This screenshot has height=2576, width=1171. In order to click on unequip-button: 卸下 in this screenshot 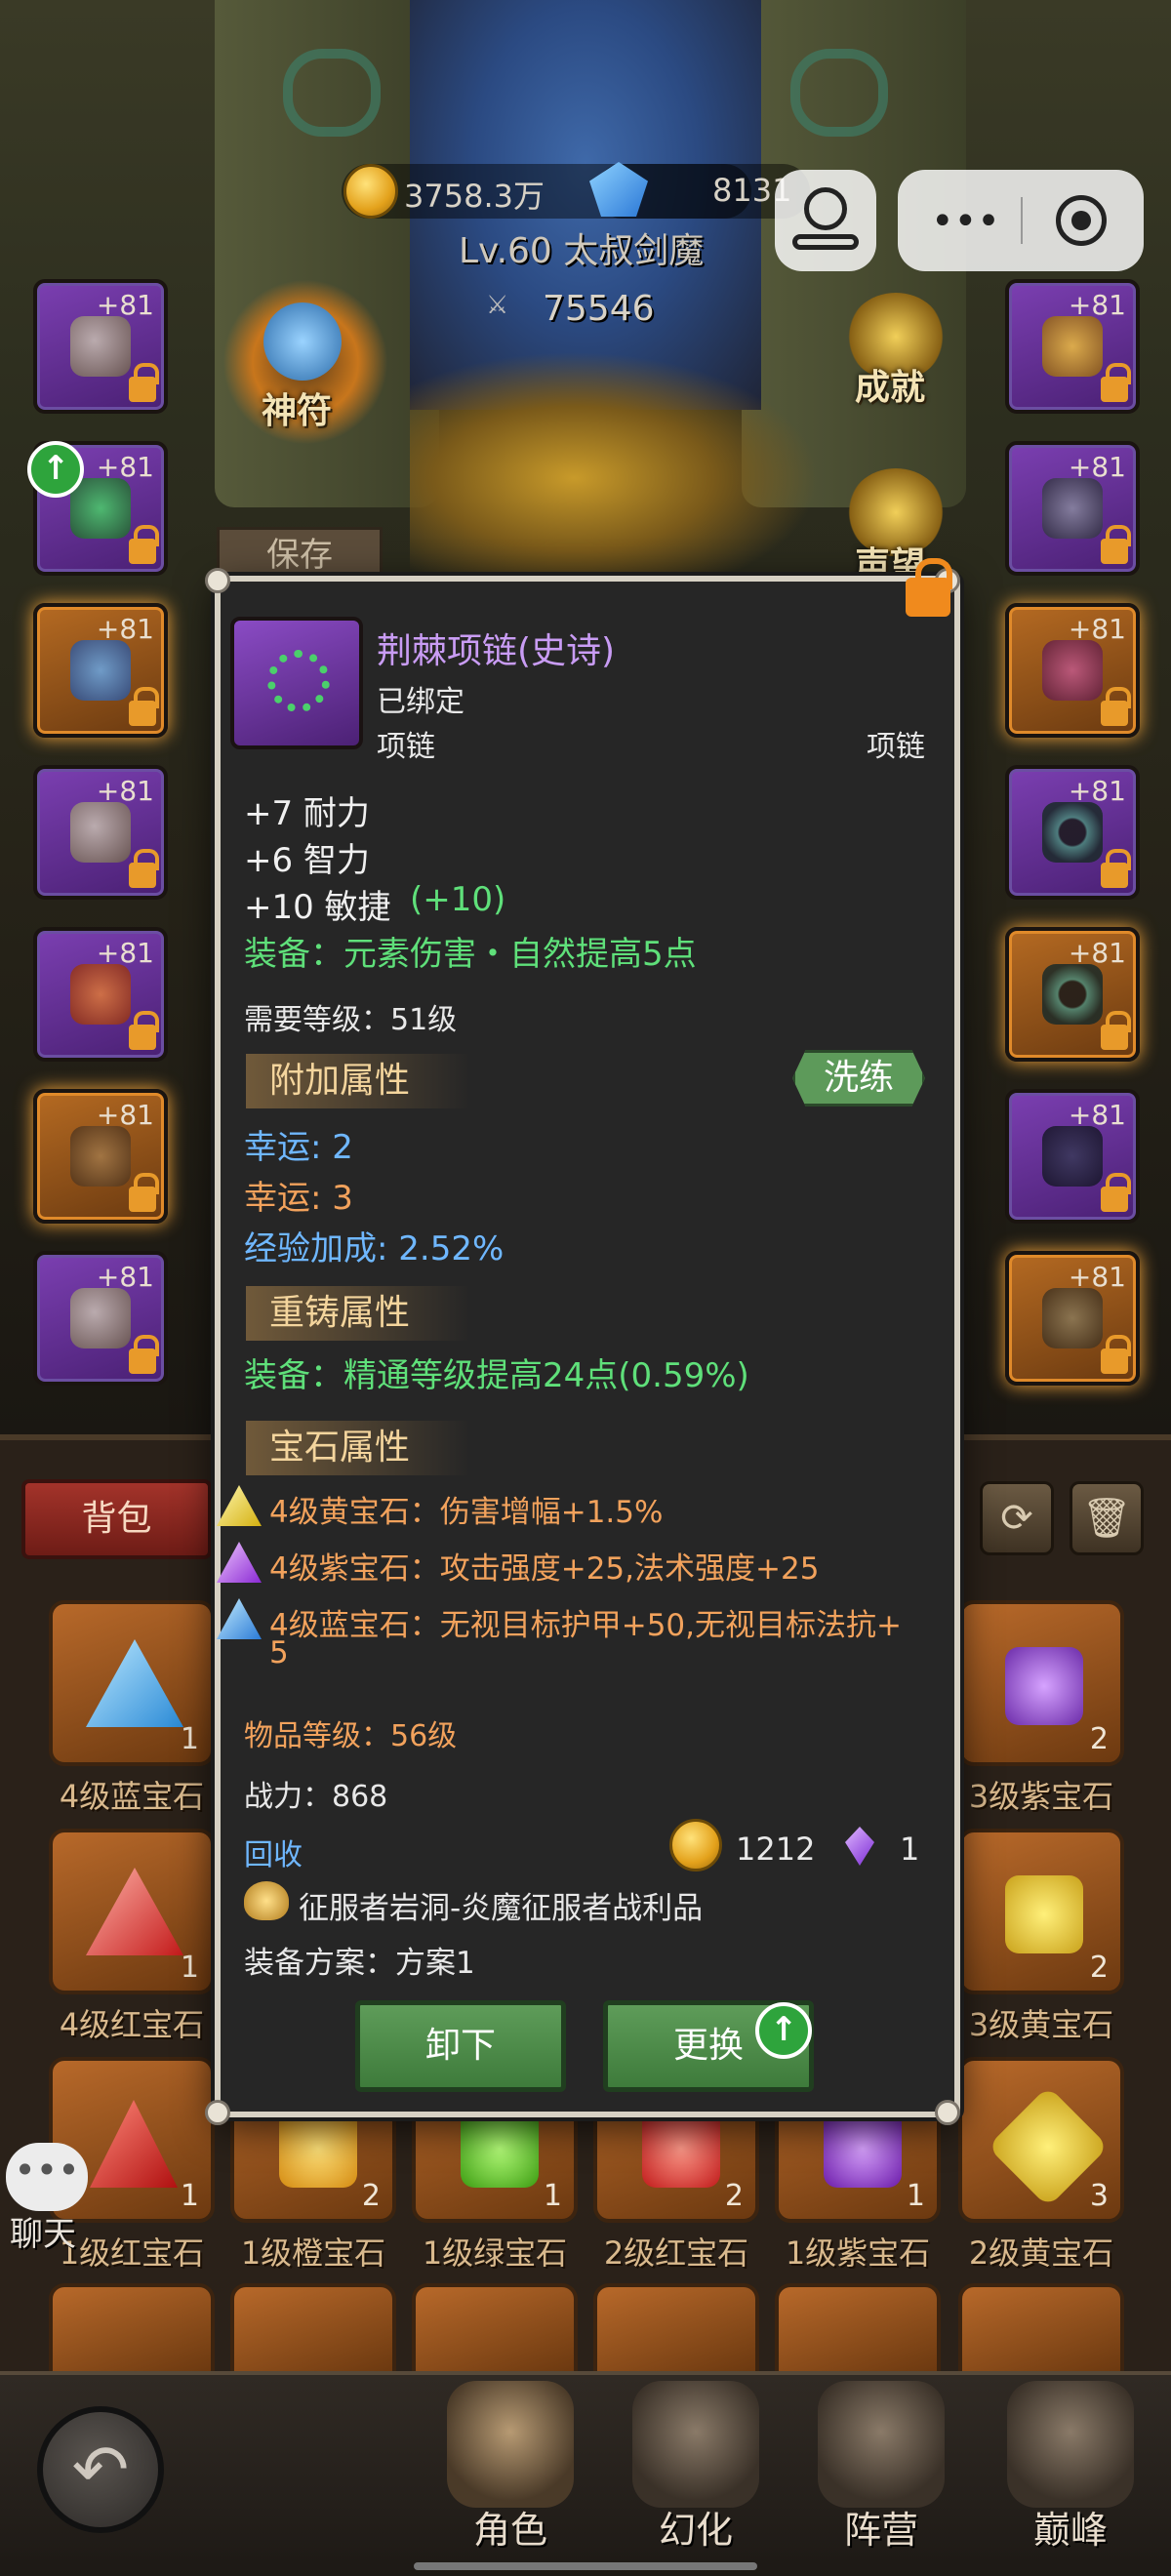, I will do `click(460, 2046)`.